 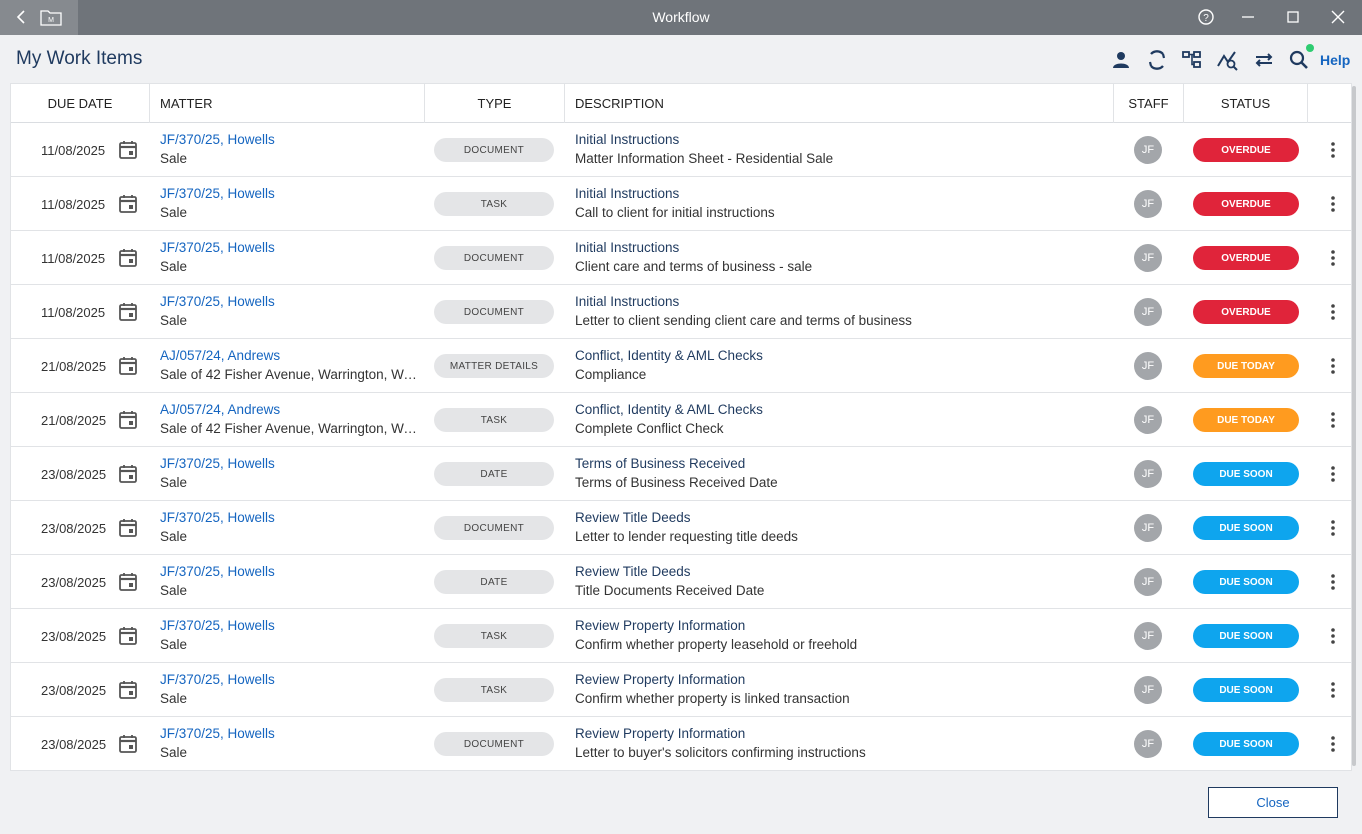 I want to click on column-status: STATUS, so click(x=1246, y=103).